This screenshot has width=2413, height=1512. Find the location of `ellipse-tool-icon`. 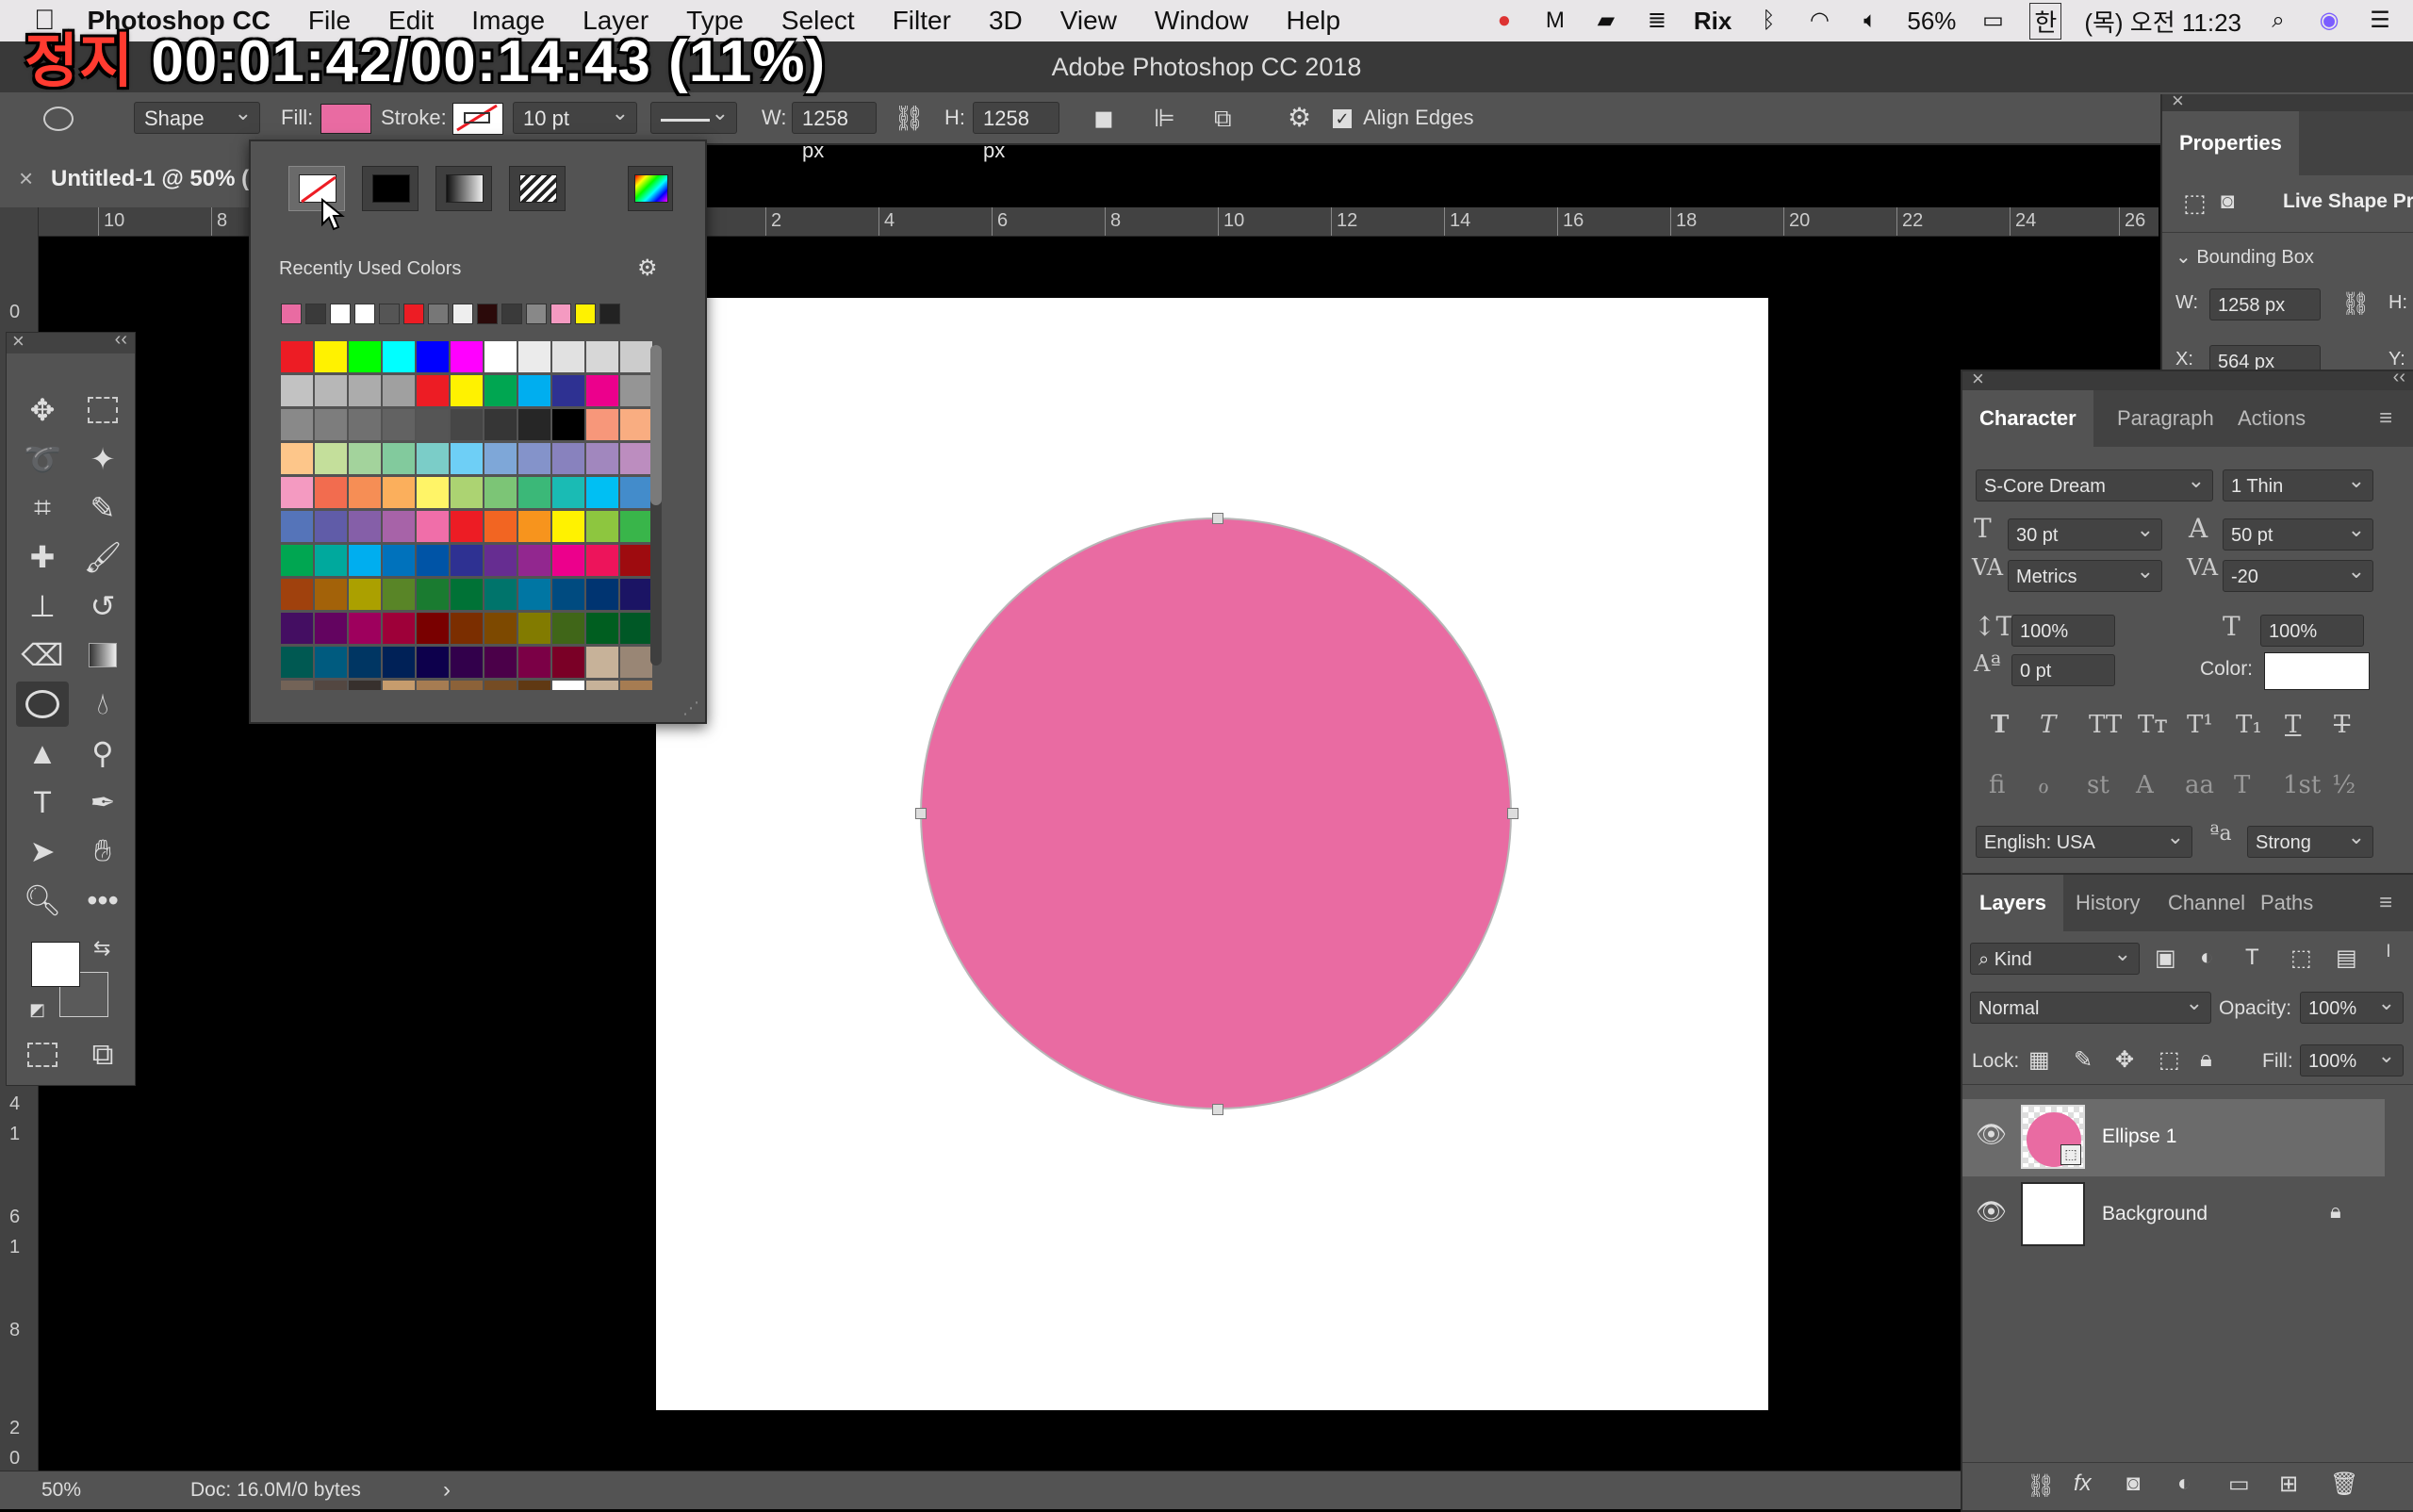

ellipse-tool-icon is located at coordinates (43, 704).